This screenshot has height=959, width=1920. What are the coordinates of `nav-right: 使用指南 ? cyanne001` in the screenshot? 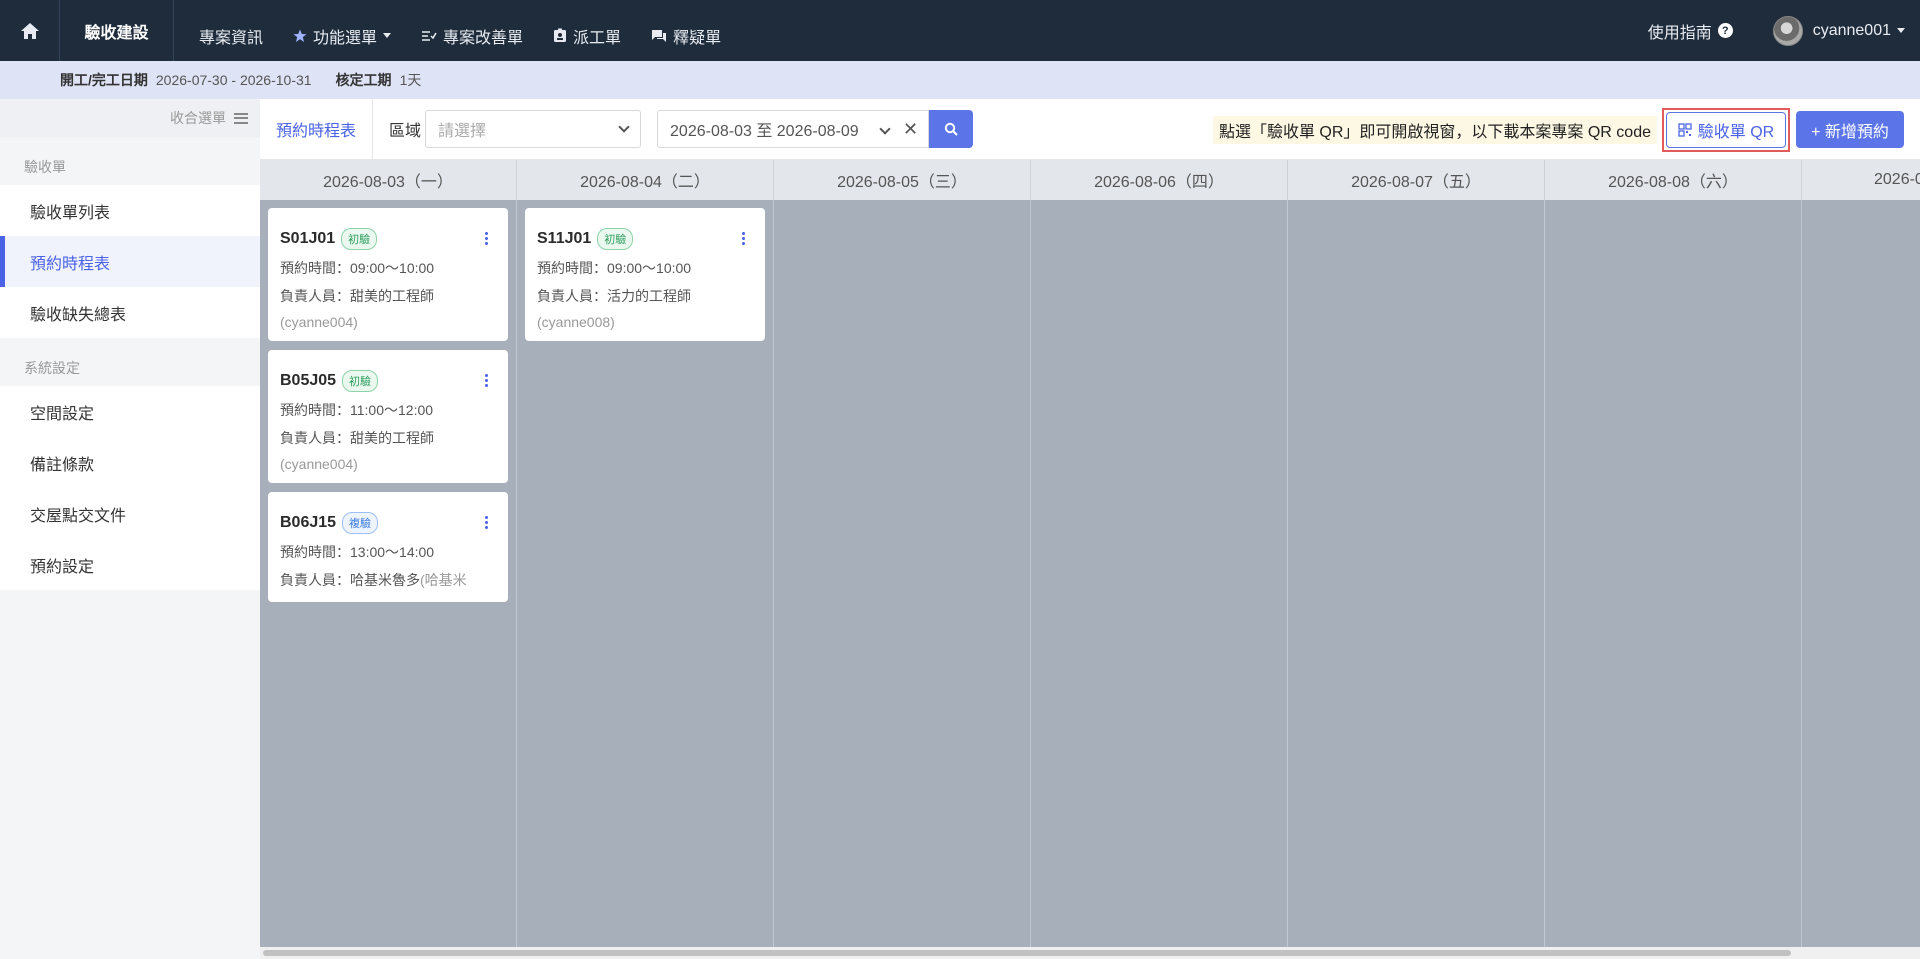 It's located at (1776, 30).